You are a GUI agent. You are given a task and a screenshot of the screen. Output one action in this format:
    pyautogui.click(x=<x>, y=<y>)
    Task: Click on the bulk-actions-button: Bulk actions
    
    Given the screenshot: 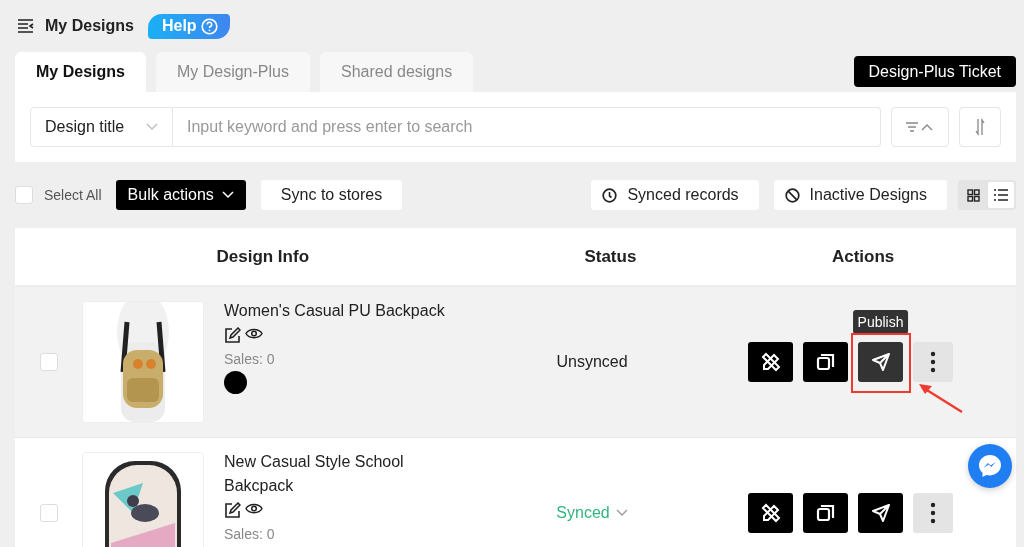 What is the action you would take?
    pyautogui.click(x=180, y=195)
    